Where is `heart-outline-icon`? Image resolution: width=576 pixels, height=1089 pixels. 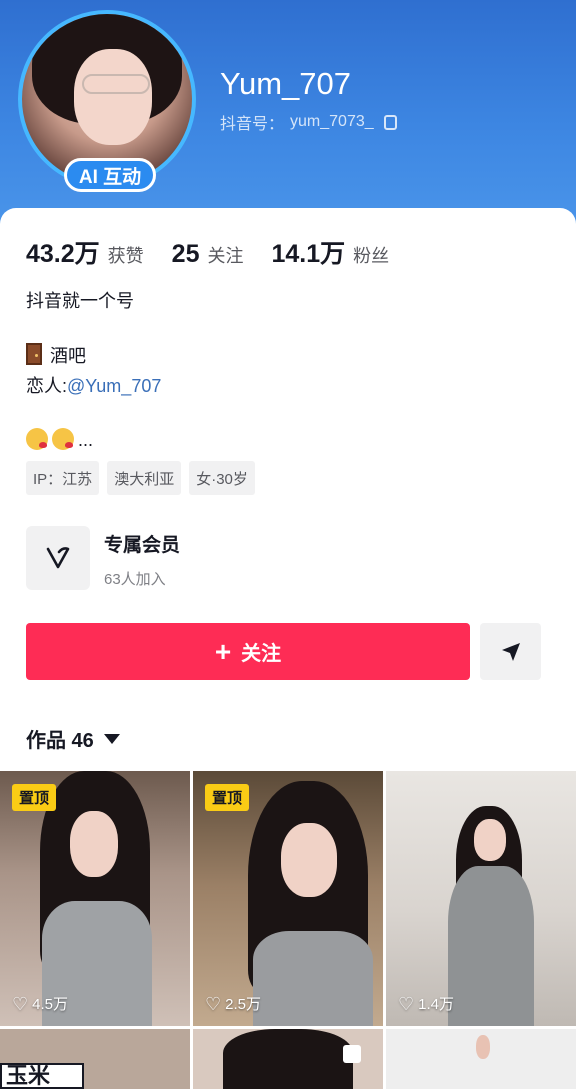 heart-outline-icon is located at coordinates (58, 558).